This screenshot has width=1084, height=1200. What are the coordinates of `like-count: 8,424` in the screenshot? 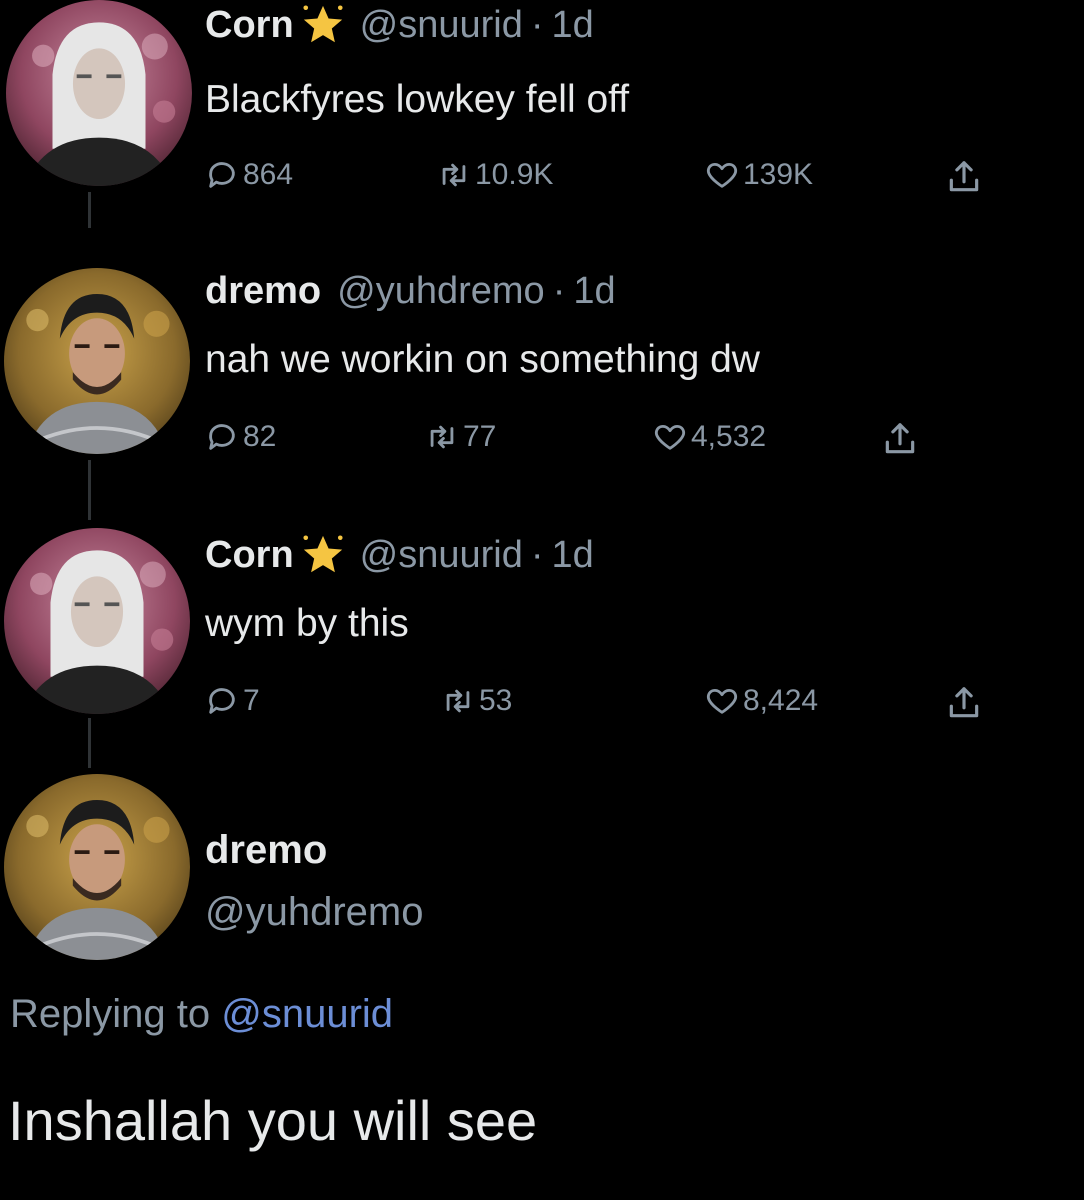 It's located at (781, 700).